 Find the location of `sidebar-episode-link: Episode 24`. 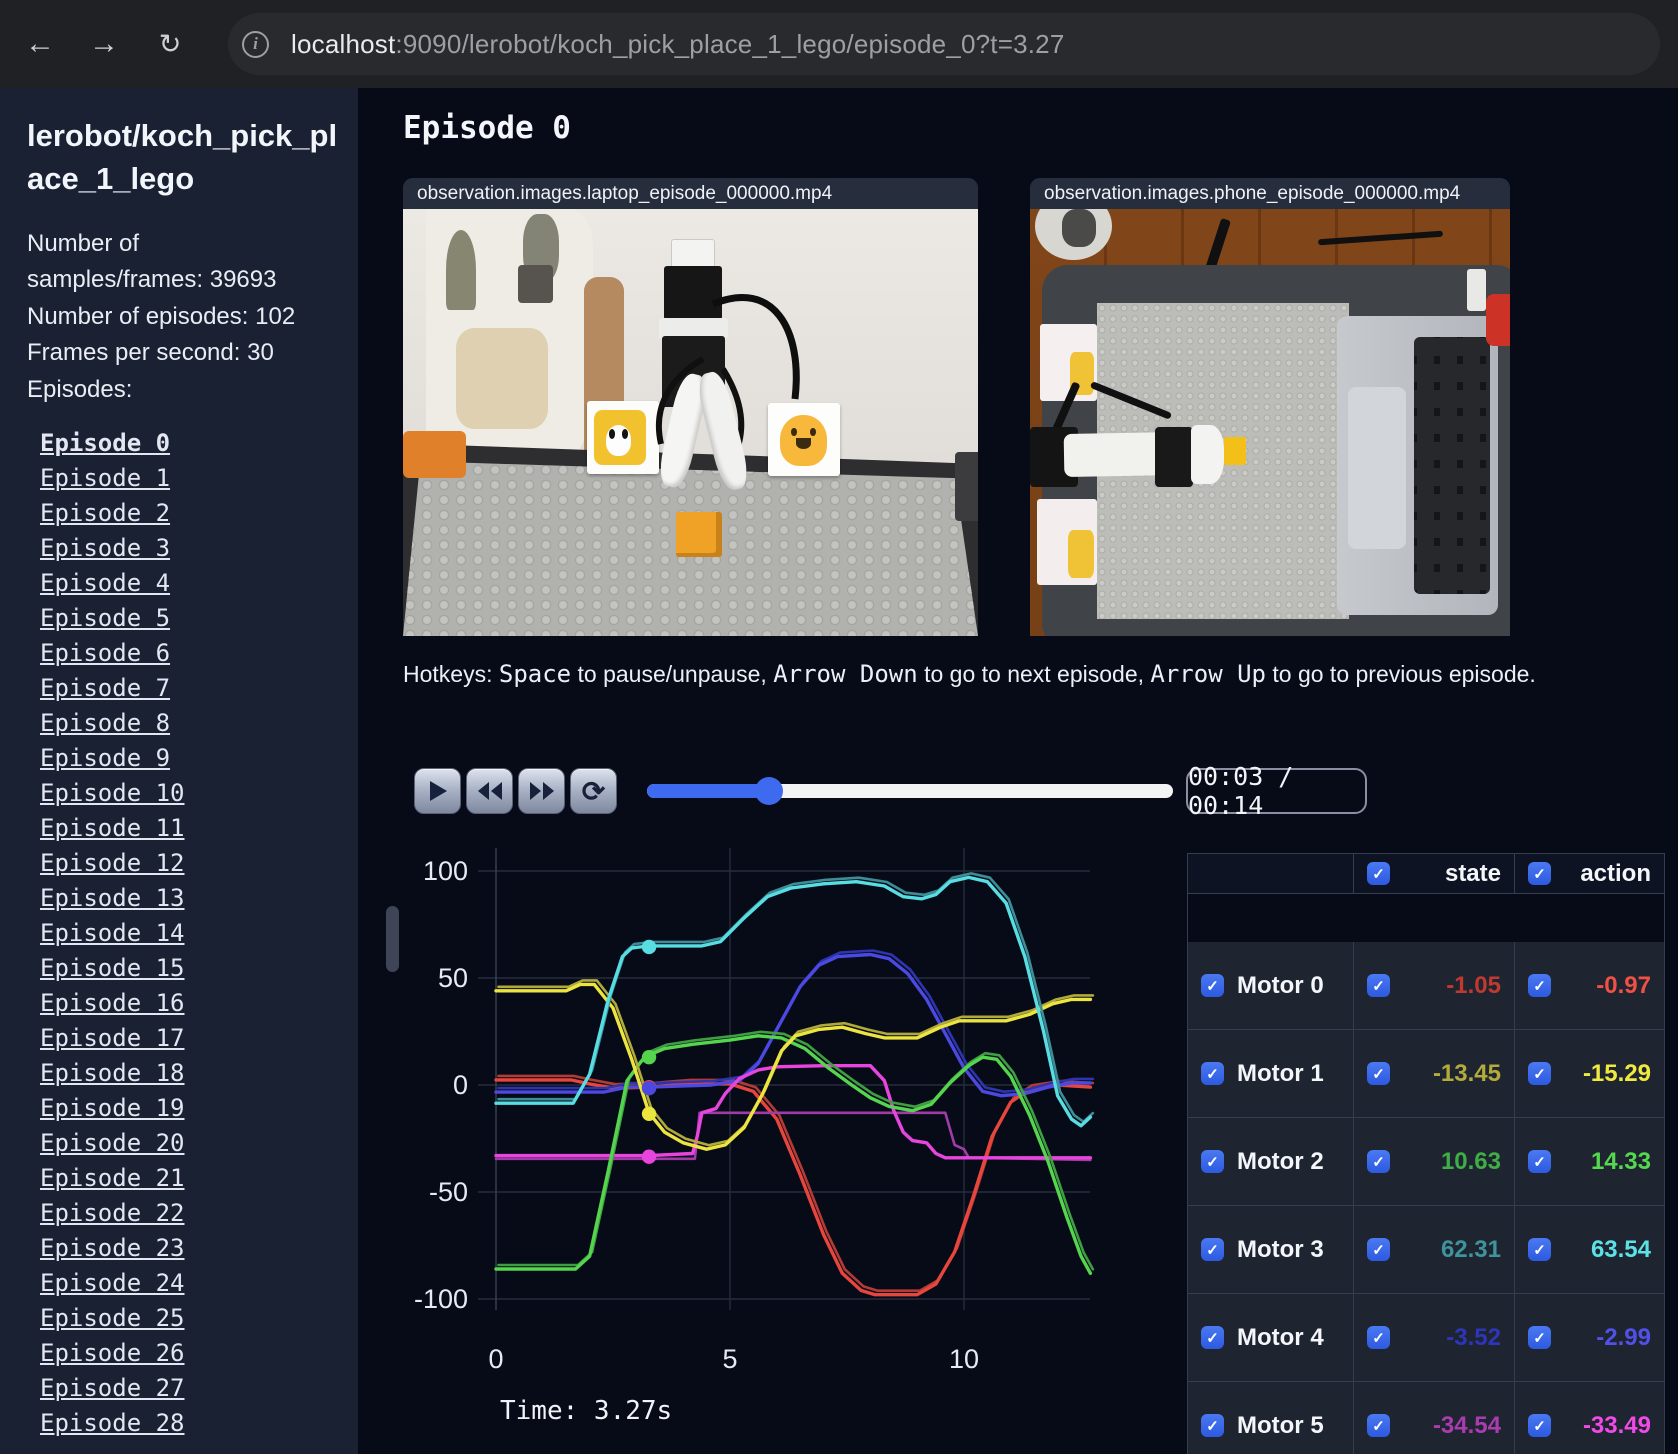

sidebar-episode-link: Episode 24 is located at coordinates (190, 1283).